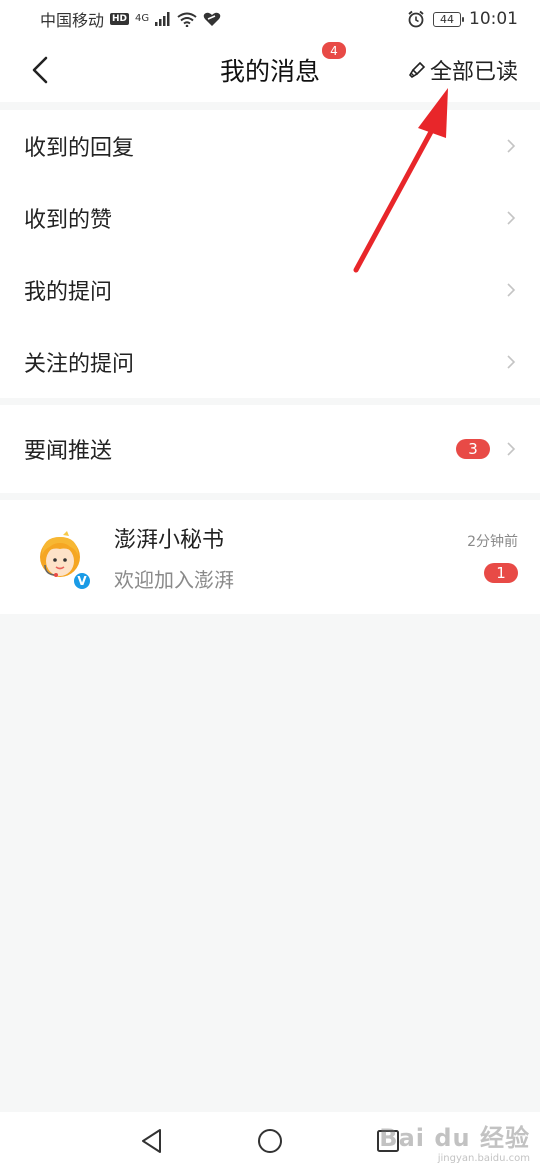  Describe the element at coordinates (270, 146) in the screenshot. I see `list-item-received-replies: 收到的回复` at that location.